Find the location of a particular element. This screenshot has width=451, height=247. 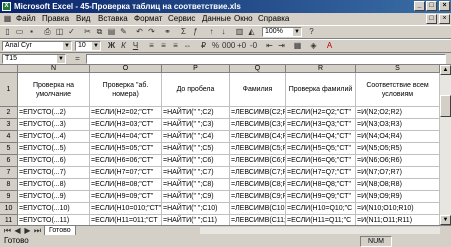

table-cell: =И(N4;О4;R4) is located at coordinates (398, 137).